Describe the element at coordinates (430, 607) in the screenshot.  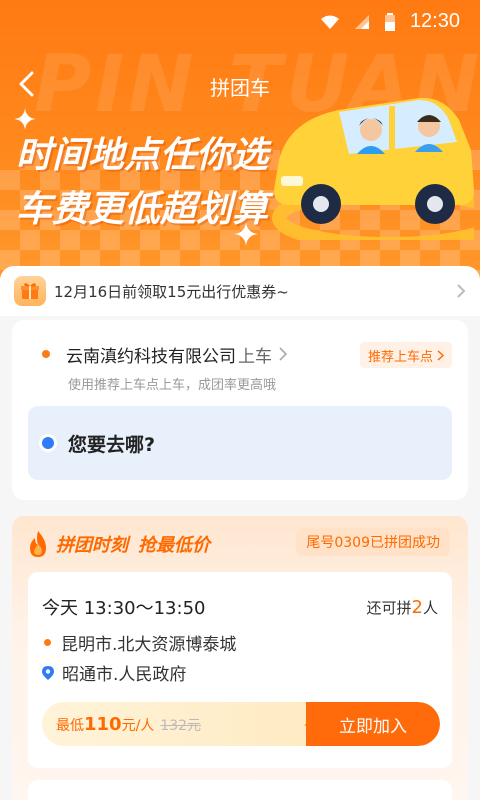
I see `seats-suffix: 人` at that location.